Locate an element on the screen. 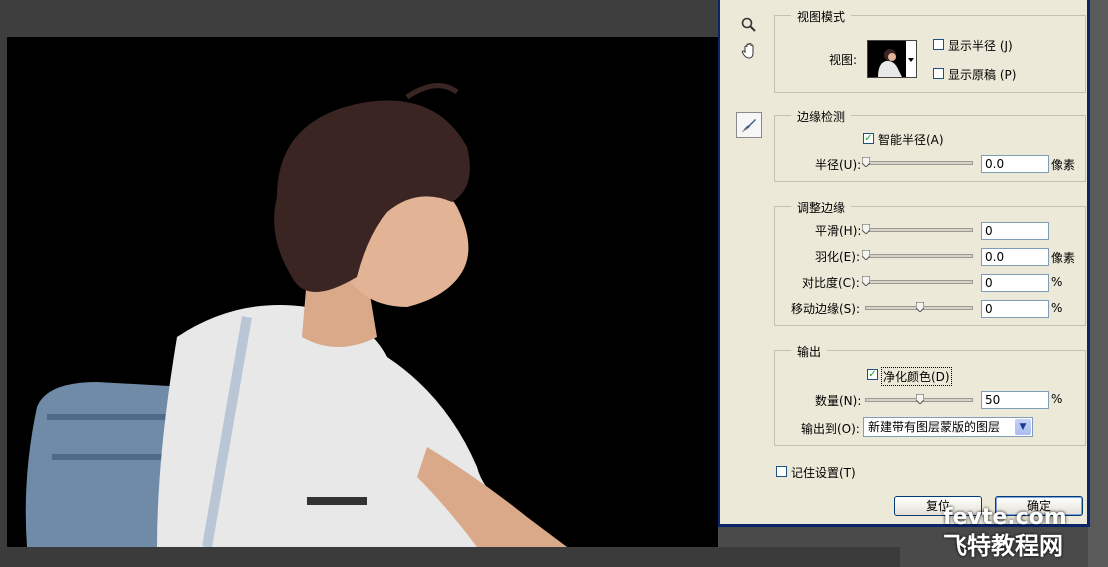 The height and width of the screenshot is (567, 1108). remember-settings-checkbox is located at coordinates (781, 471).